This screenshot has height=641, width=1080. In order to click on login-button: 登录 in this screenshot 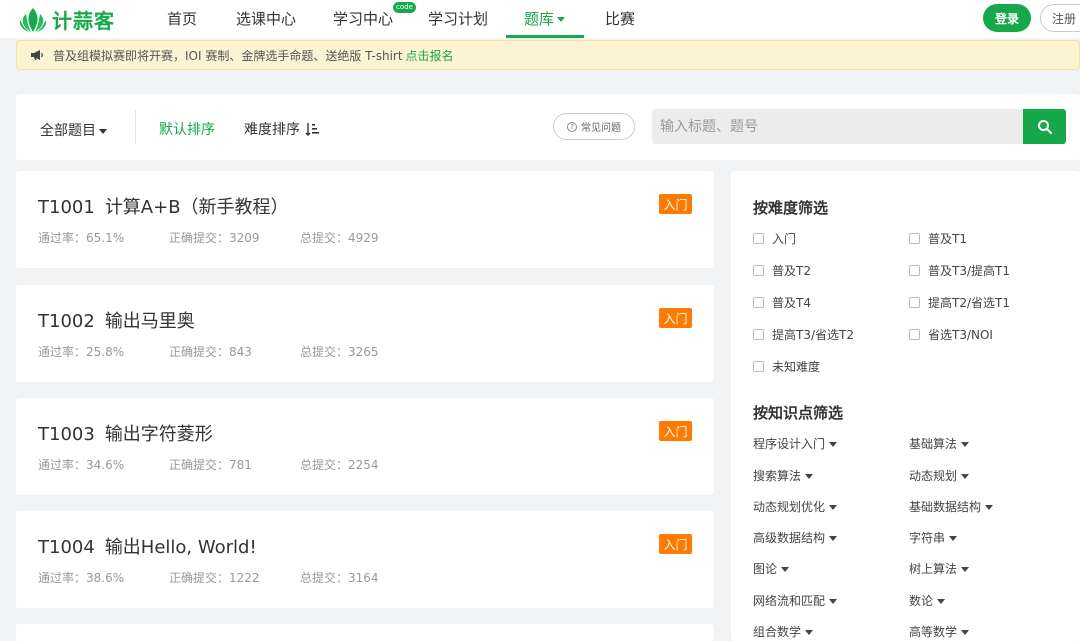, I will do `click(1007, 18)`.